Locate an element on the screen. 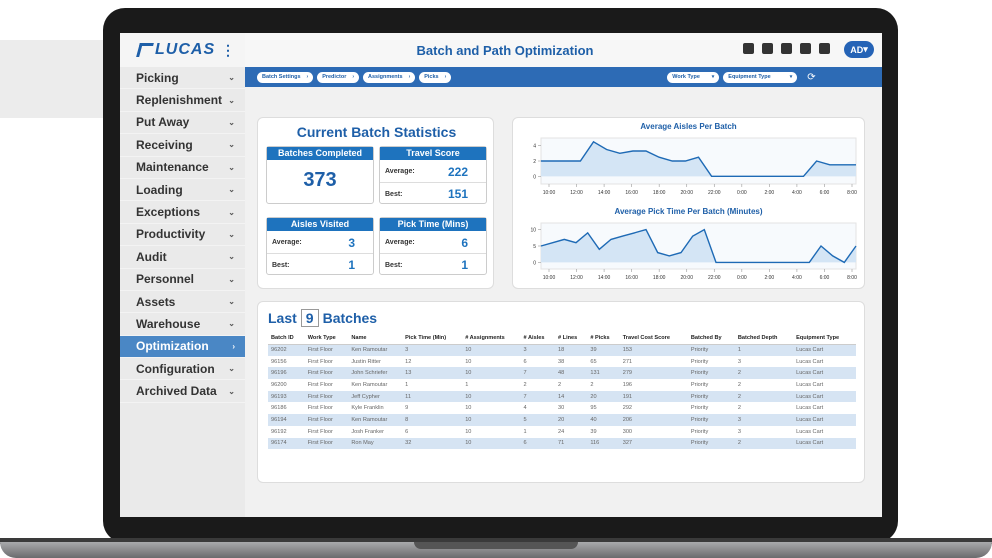  column-header: # Assignments is located at coordinates (491, 338).